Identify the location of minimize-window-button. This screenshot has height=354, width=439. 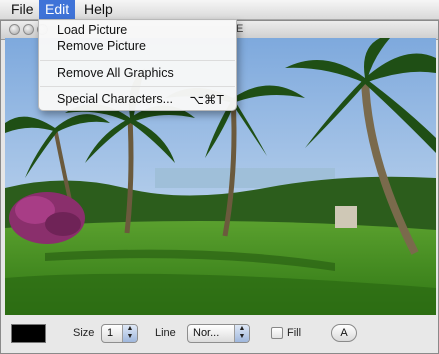
(28, 29).